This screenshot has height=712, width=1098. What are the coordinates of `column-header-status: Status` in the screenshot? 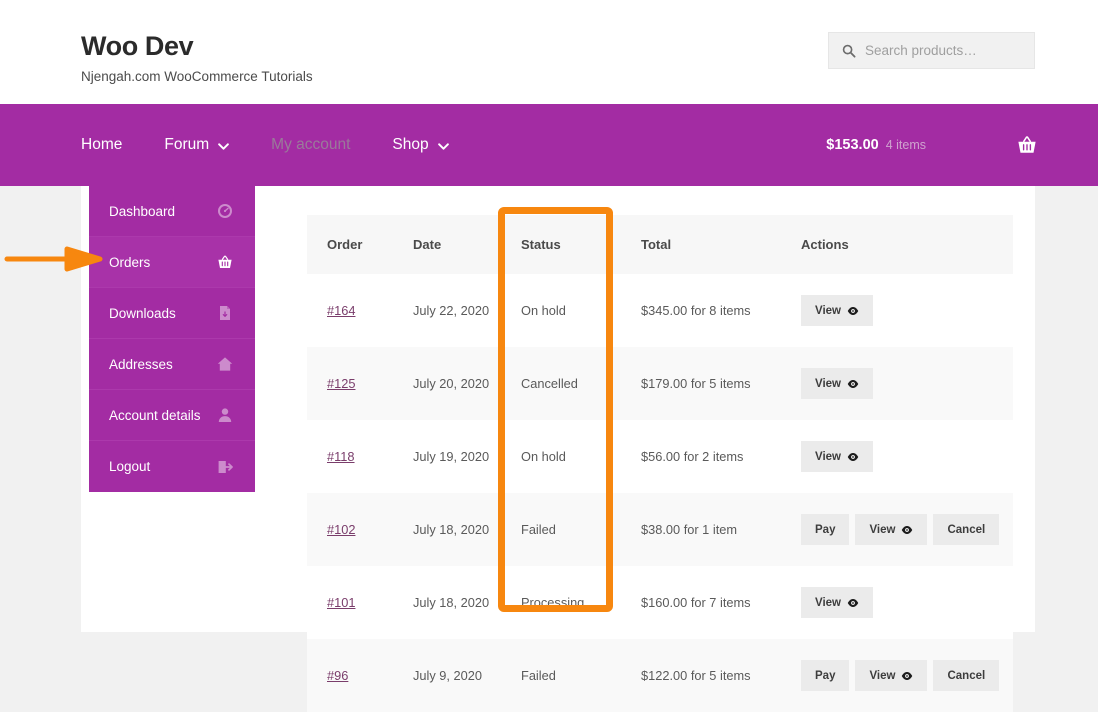 It's located at (561, 244).